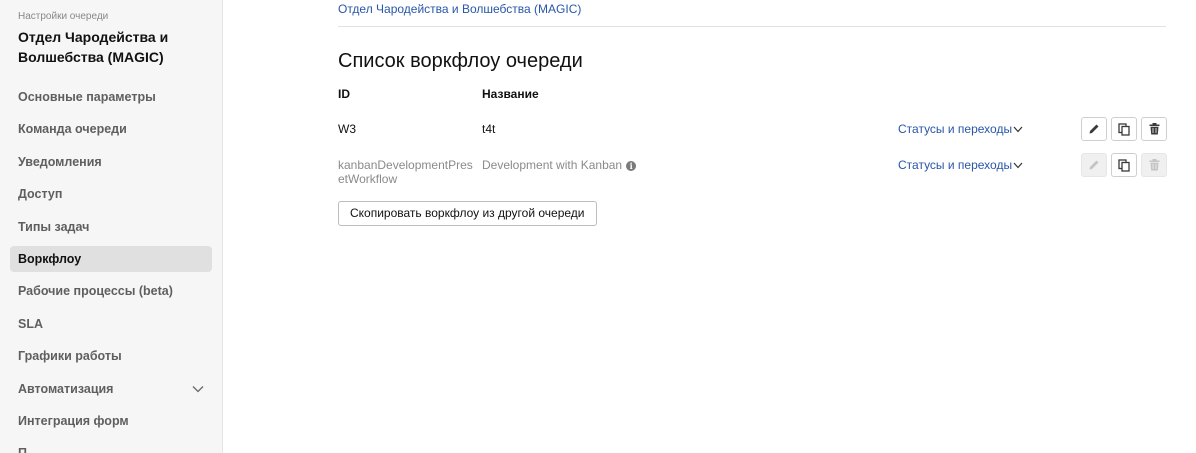 Image resolution: width=1196 pixels, height=453 pixels. What do you see at coordinates (111, 97) in the screenshot?
I see `sidebar-item-basic-params: Основные параметры` at bounding box center [111, 97].